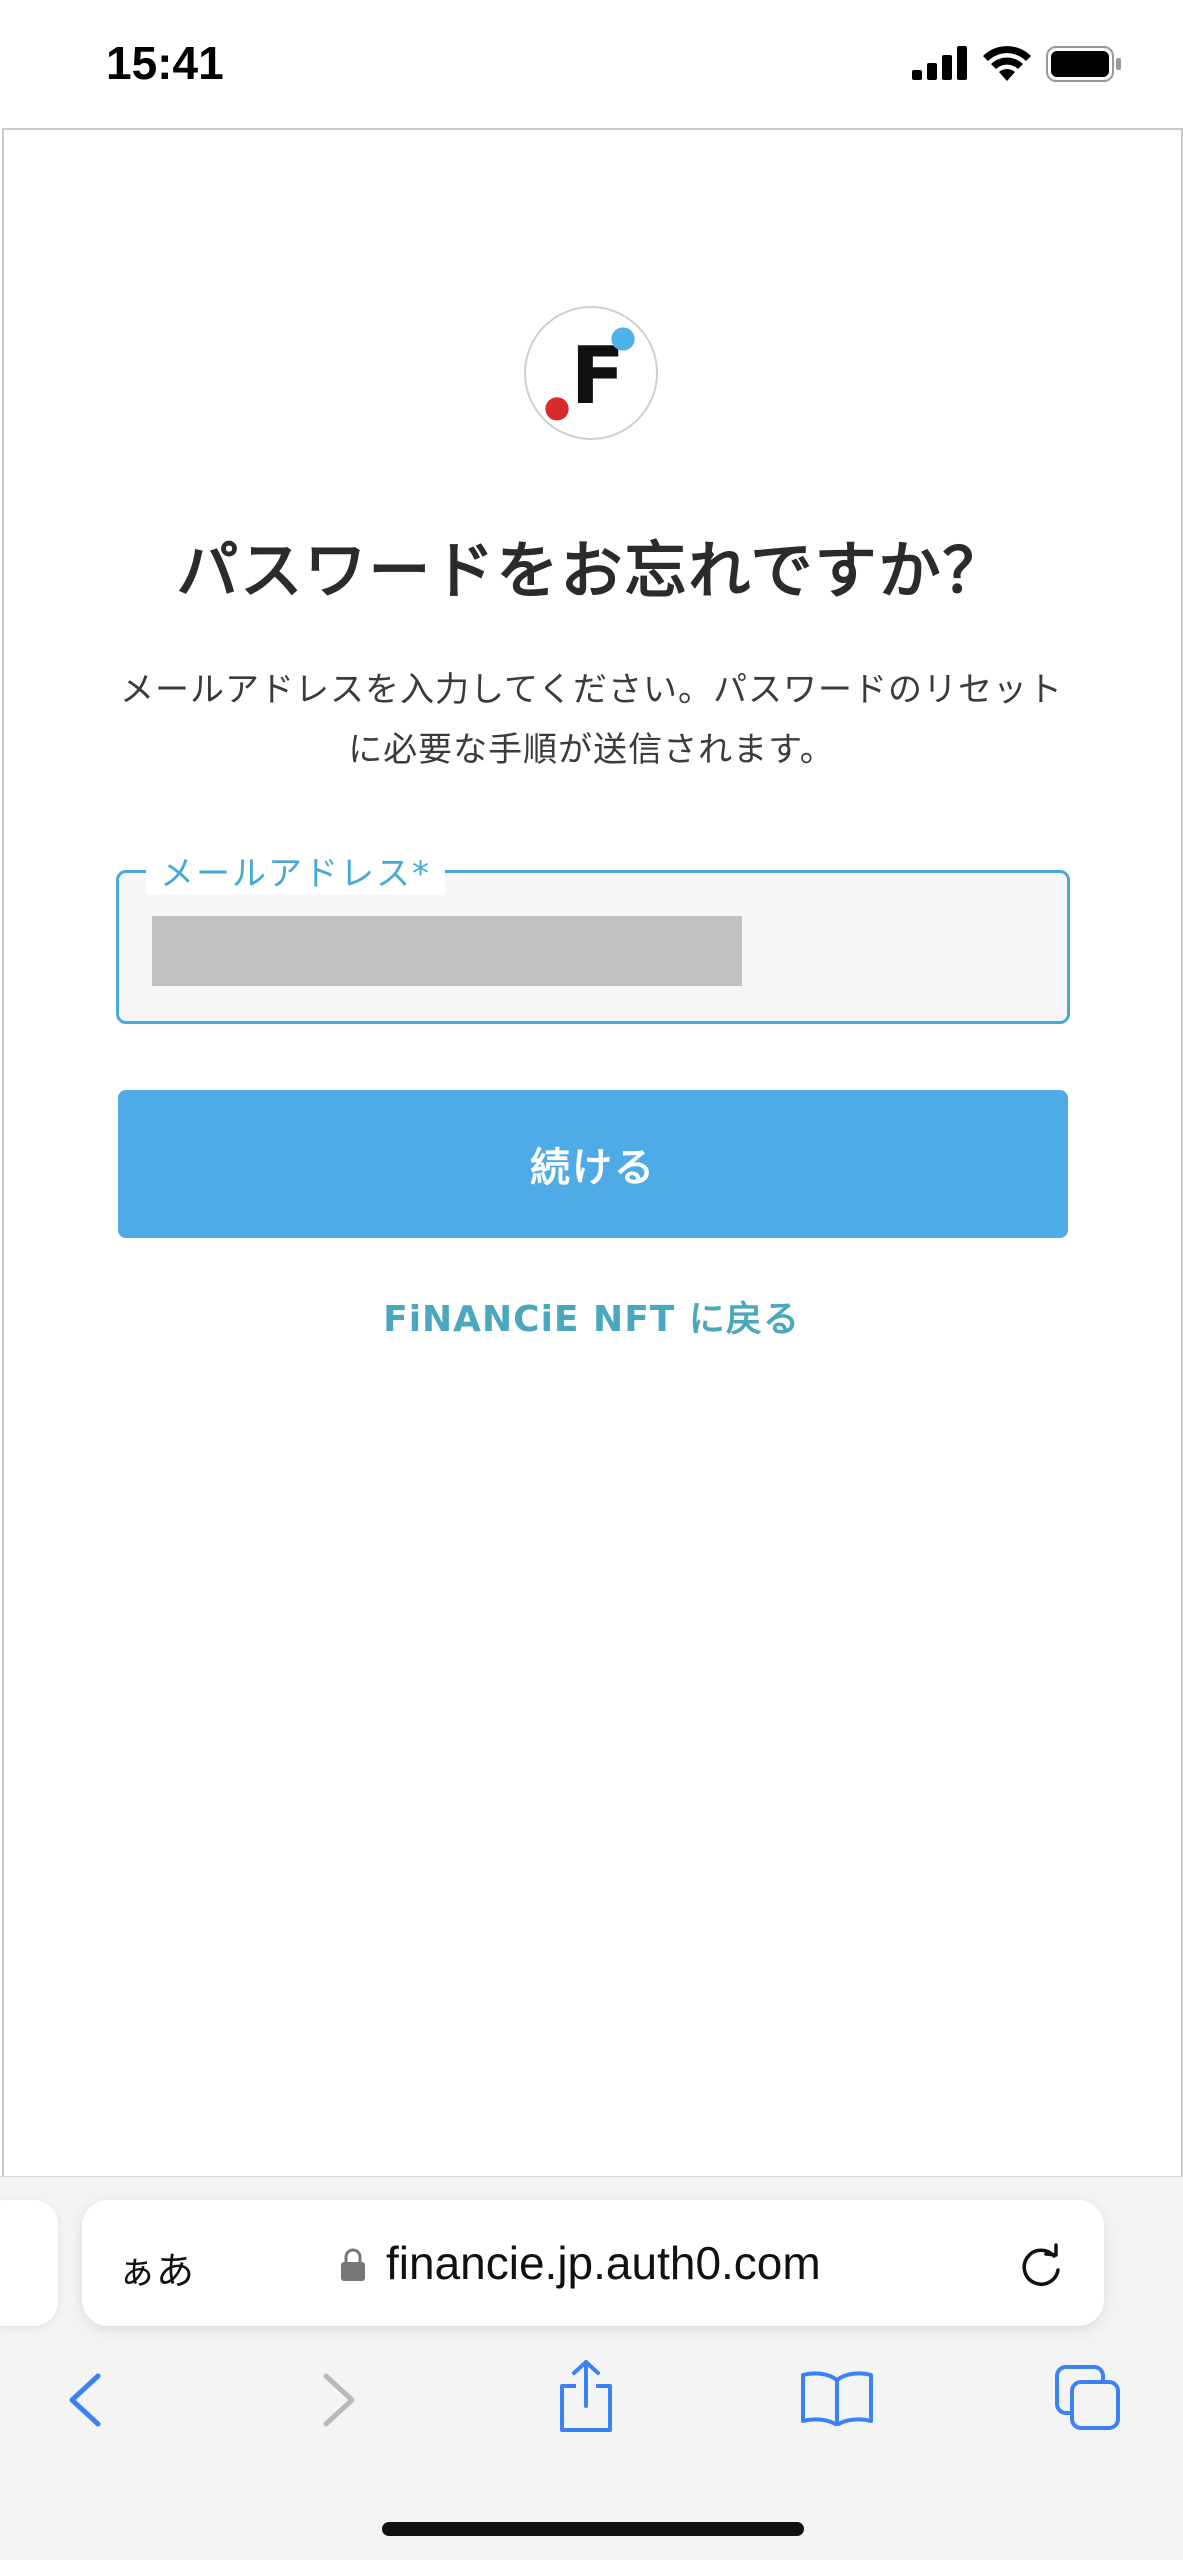 This screenshot has width=1183, height=2560. Describe the element at coordinates (939, 63) in the screenshot. I see `signal-icon` at that location.